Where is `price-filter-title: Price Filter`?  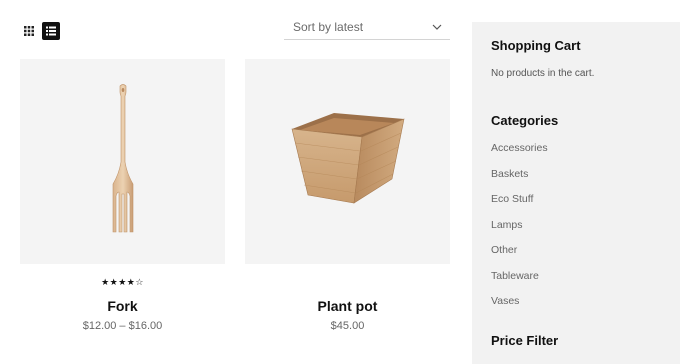
price-filter-title: Price Filter is located at coordinates (525, 340).